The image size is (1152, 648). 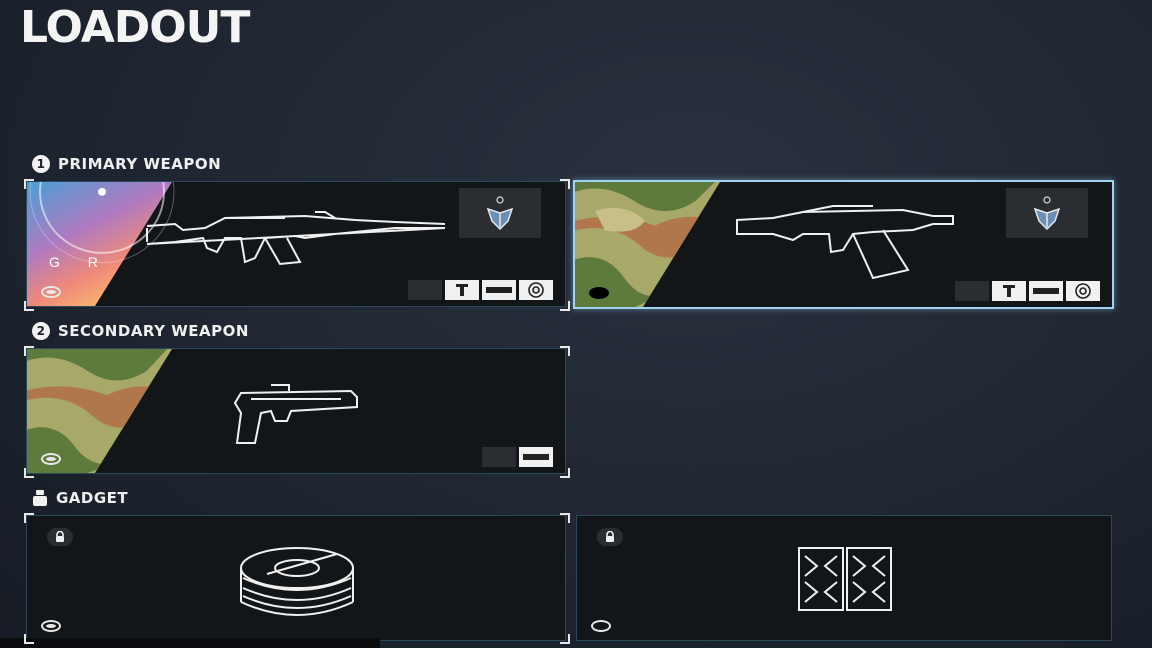 I want to click on primary-weapon-header: 1 PRIMARY WEAPON, so click(x=126, y=164).